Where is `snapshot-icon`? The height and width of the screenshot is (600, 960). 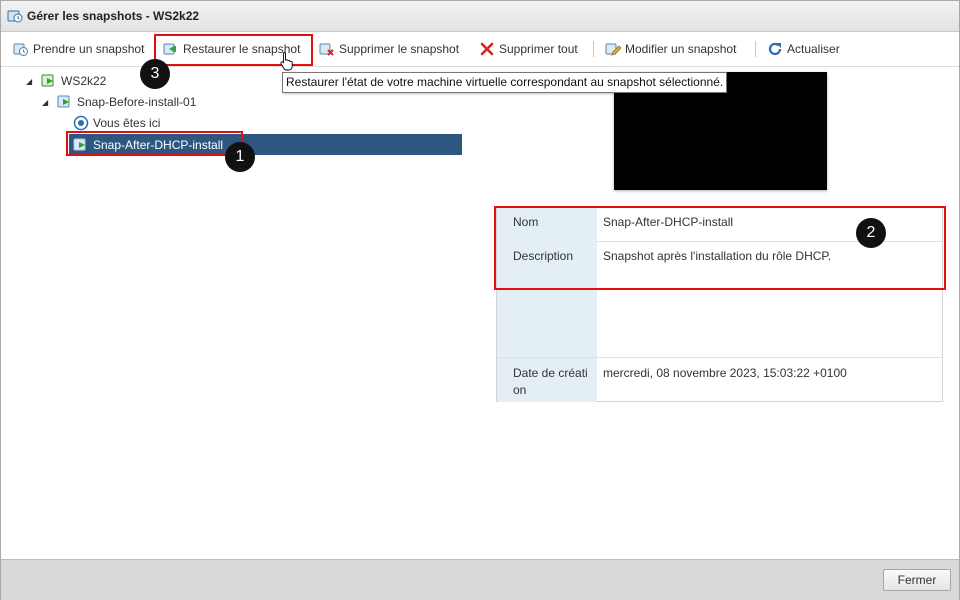
snapshot-icon is located at coordinates (63, 101).